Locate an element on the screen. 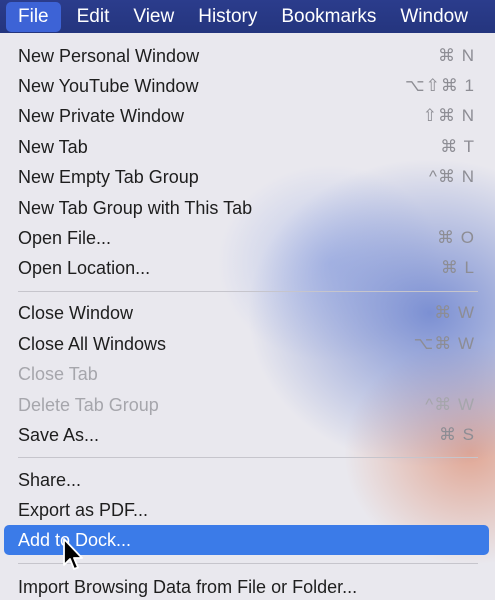  menu-item-shortcut: ⌘ T is located at coordinates (457, 146).